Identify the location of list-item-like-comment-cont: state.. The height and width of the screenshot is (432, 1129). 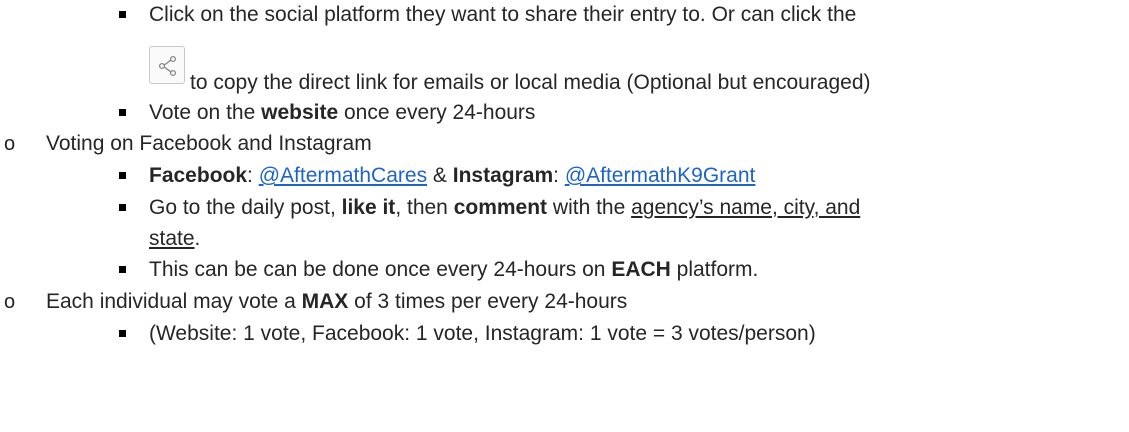
(175, 238).